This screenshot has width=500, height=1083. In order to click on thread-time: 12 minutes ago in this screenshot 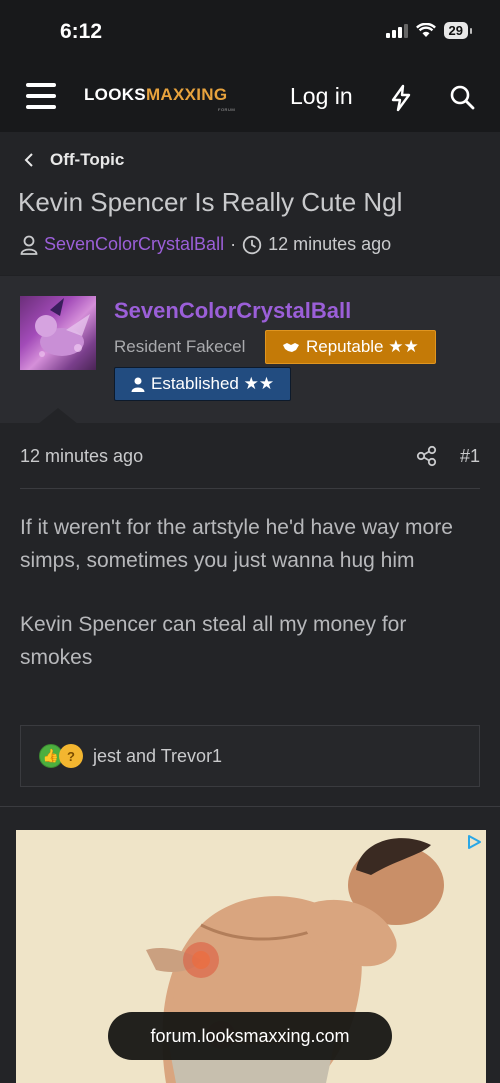, I will do `click(329, 244)`.